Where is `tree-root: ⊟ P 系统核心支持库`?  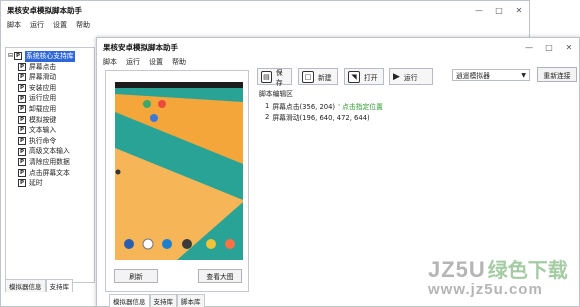
tree-root: ⊟ P 系统核心支持库 is located at coordinates (51, 56).